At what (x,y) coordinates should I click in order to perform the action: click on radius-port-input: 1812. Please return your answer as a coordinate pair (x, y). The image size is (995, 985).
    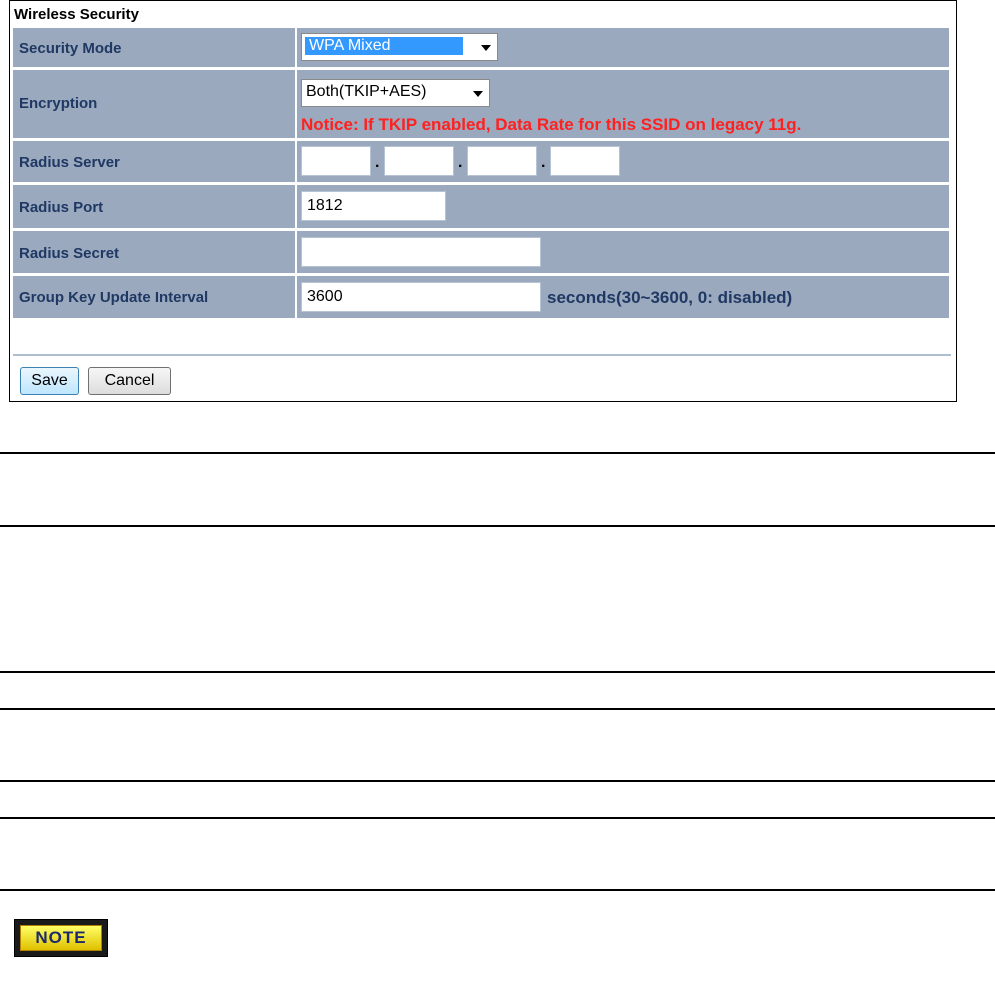
    Looking at the image, I should click on (373, 206).